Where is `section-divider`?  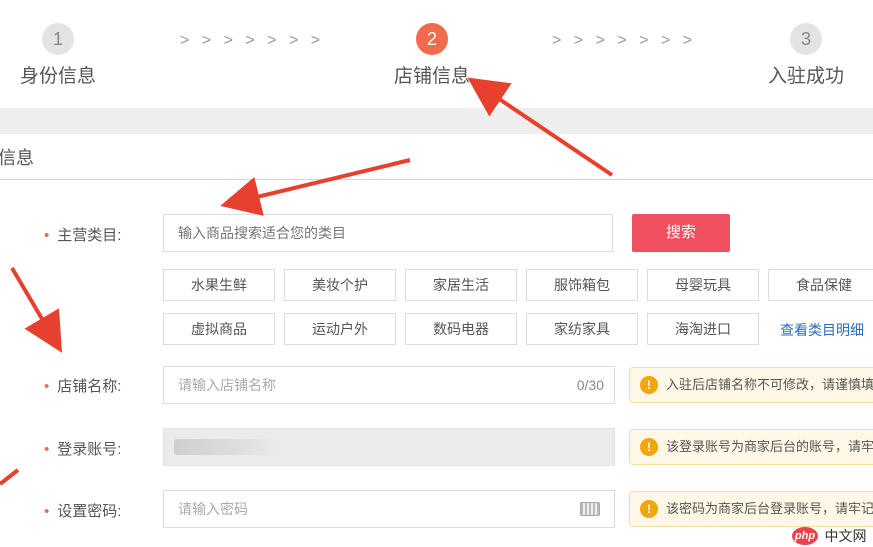 section-divider is located at coordinates (436, 179).